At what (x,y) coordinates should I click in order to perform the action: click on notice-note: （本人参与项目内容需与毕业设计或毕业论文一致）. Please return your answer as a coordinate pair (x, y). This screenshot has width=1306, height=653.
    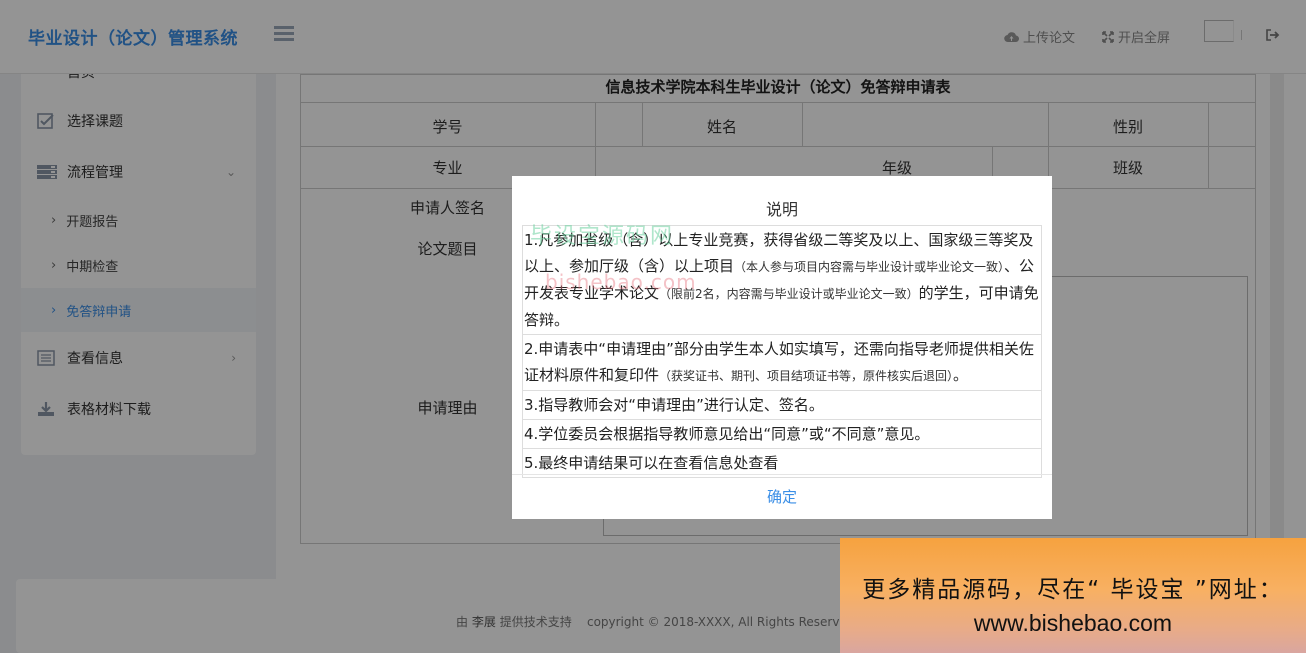
    Looking at the image, I should click on (869, 267).